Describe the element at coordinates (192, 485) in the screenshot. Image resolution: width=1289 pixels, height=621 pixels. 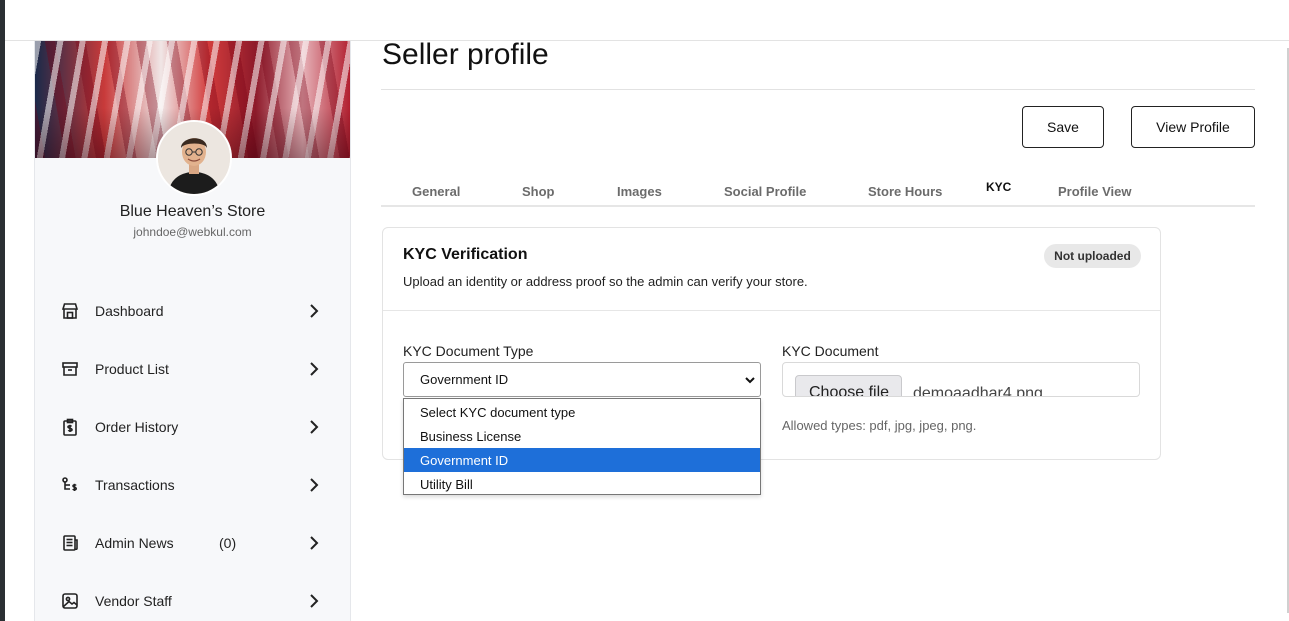
I see `sidebar-item-transactions: Transactions` at that location.